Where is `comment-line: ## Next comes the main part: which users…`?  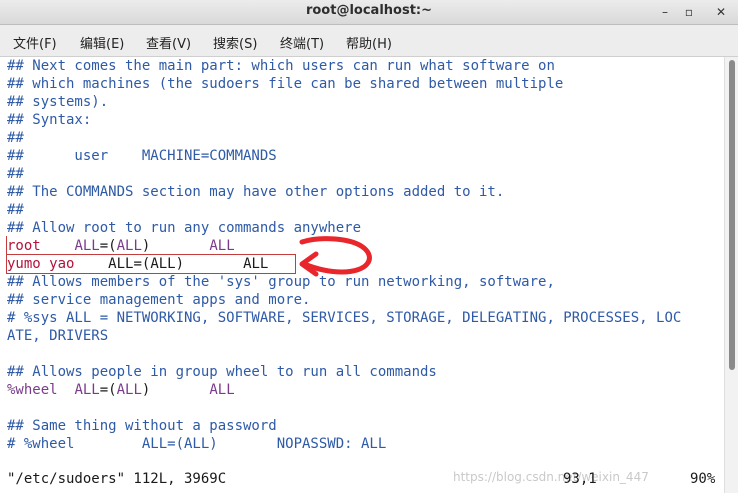
comment-line: ## Next comes the main part: which users… is located at coordinates (281, 66).